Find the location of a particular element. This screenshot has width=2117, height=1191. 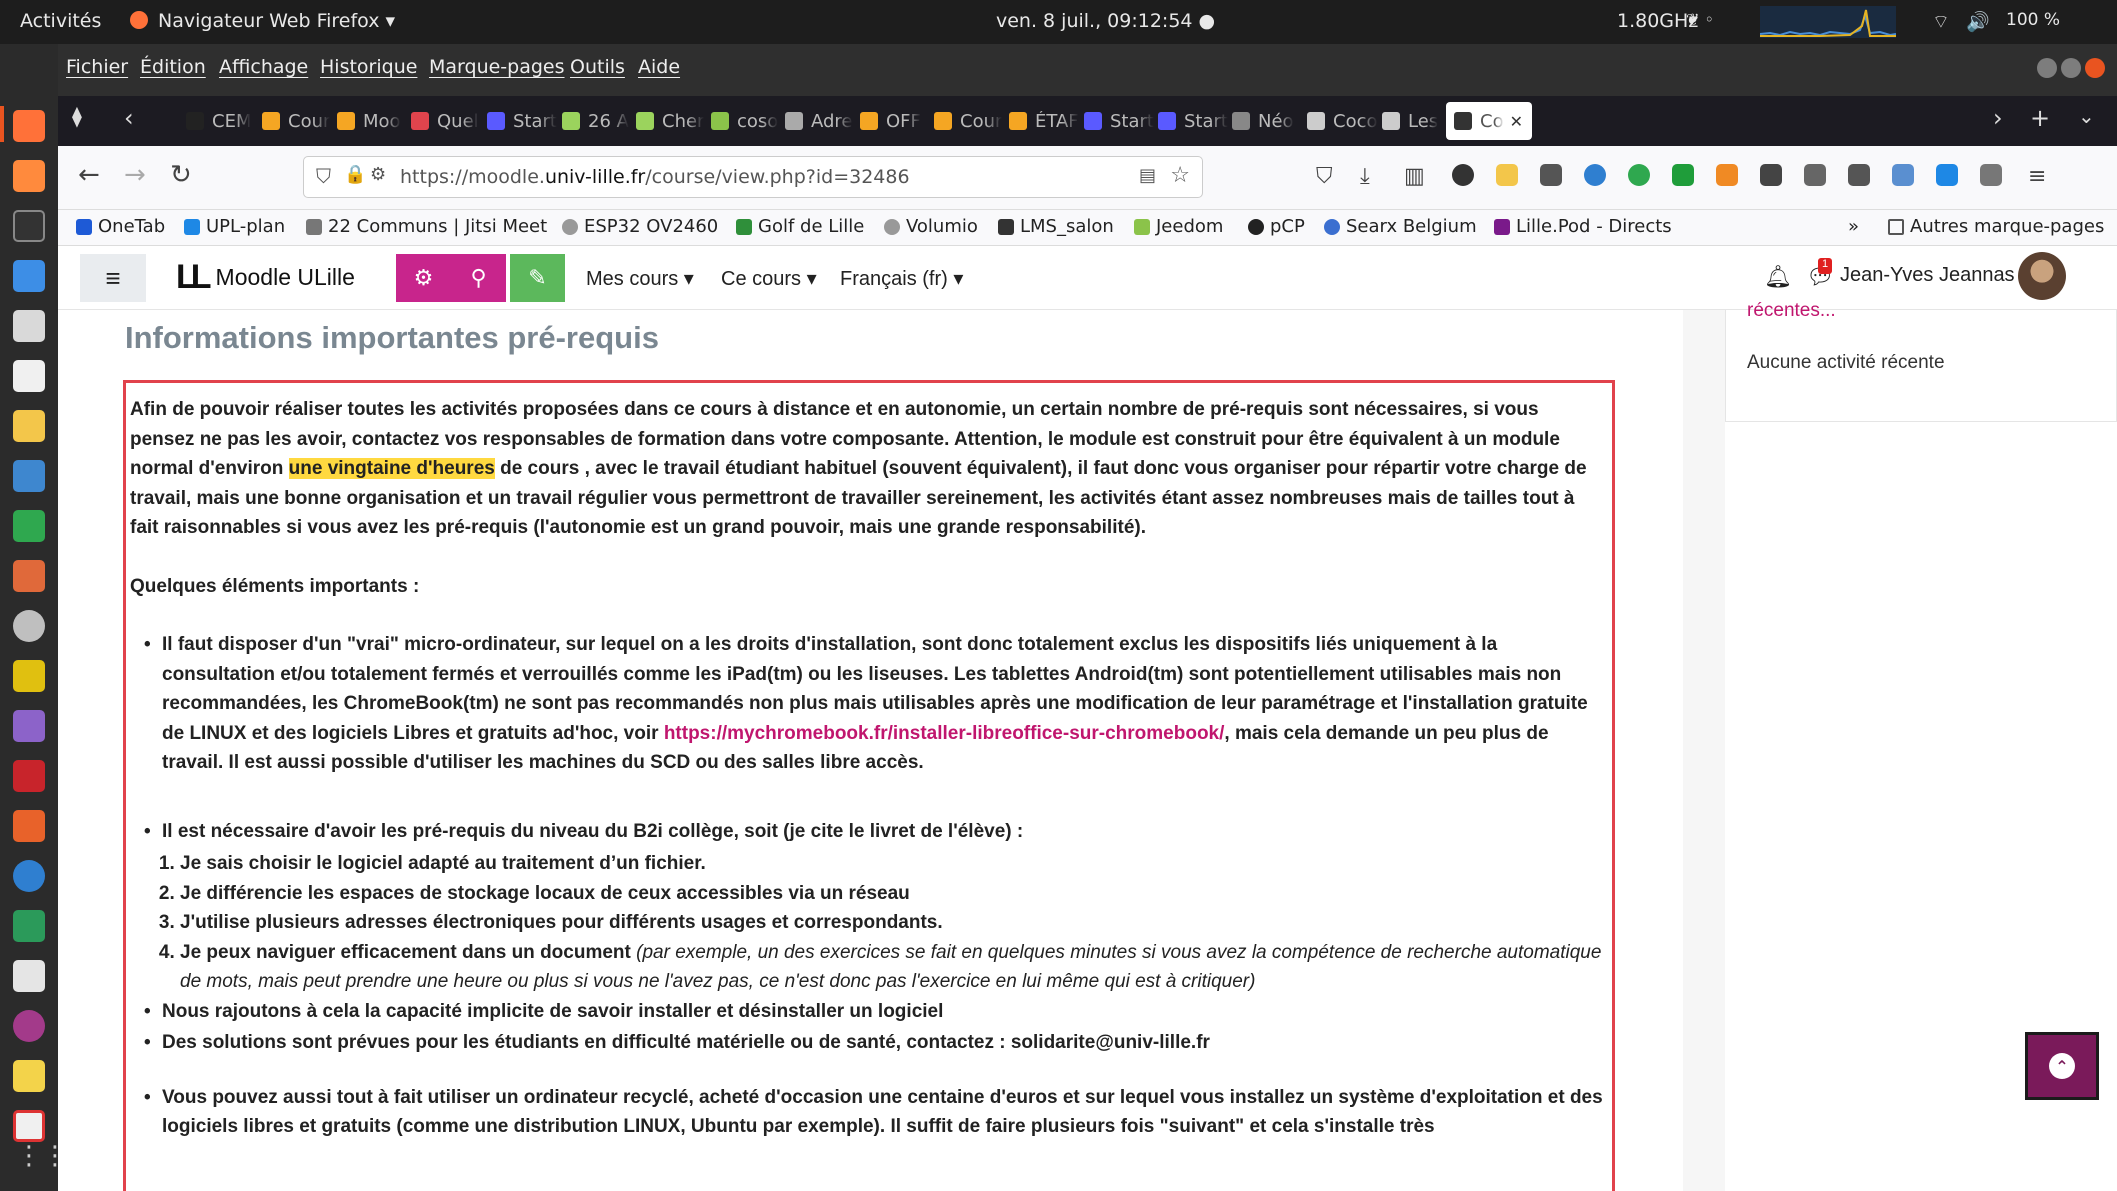

activities-button: Activités is located at coordinates (60, 21).